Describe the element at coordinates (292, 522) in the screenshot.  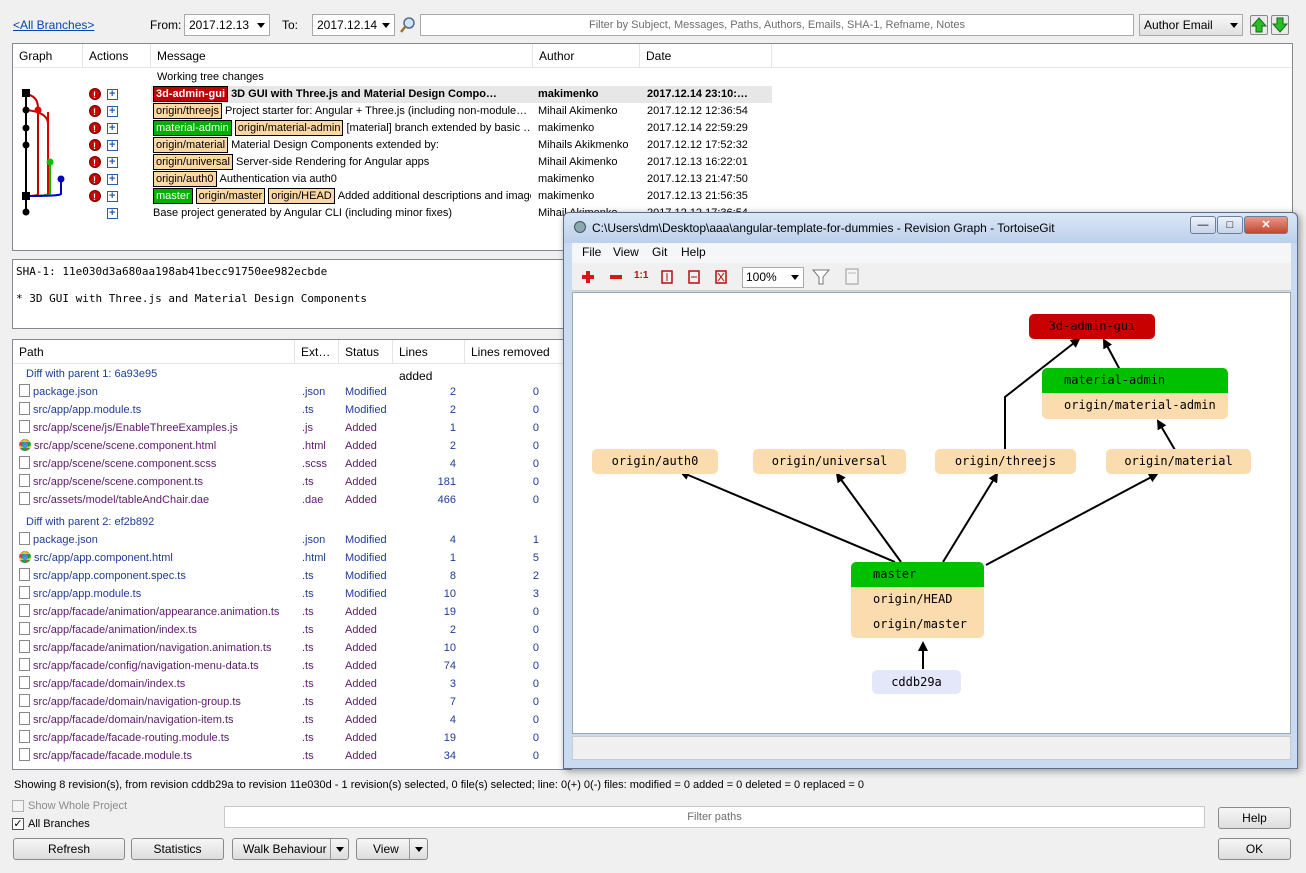
I see `diff-group-header: Diff with parent 2: ef2b892` at that location.